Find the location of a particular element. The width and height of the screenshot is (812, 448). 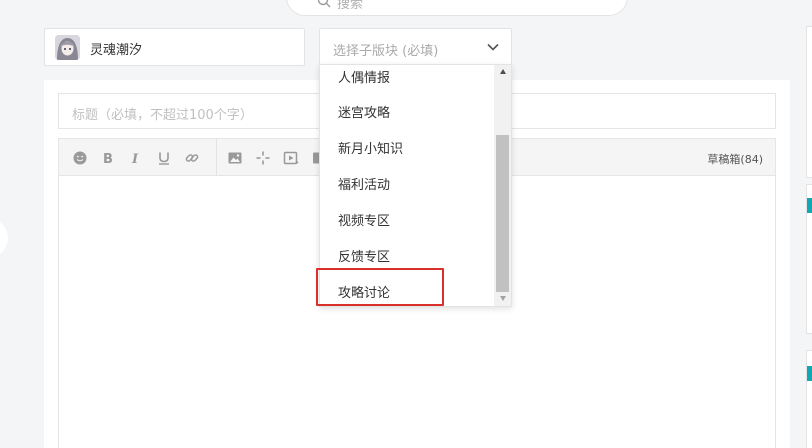

user-name: 灵魂潮汐 is located at coordinates (116, 50).